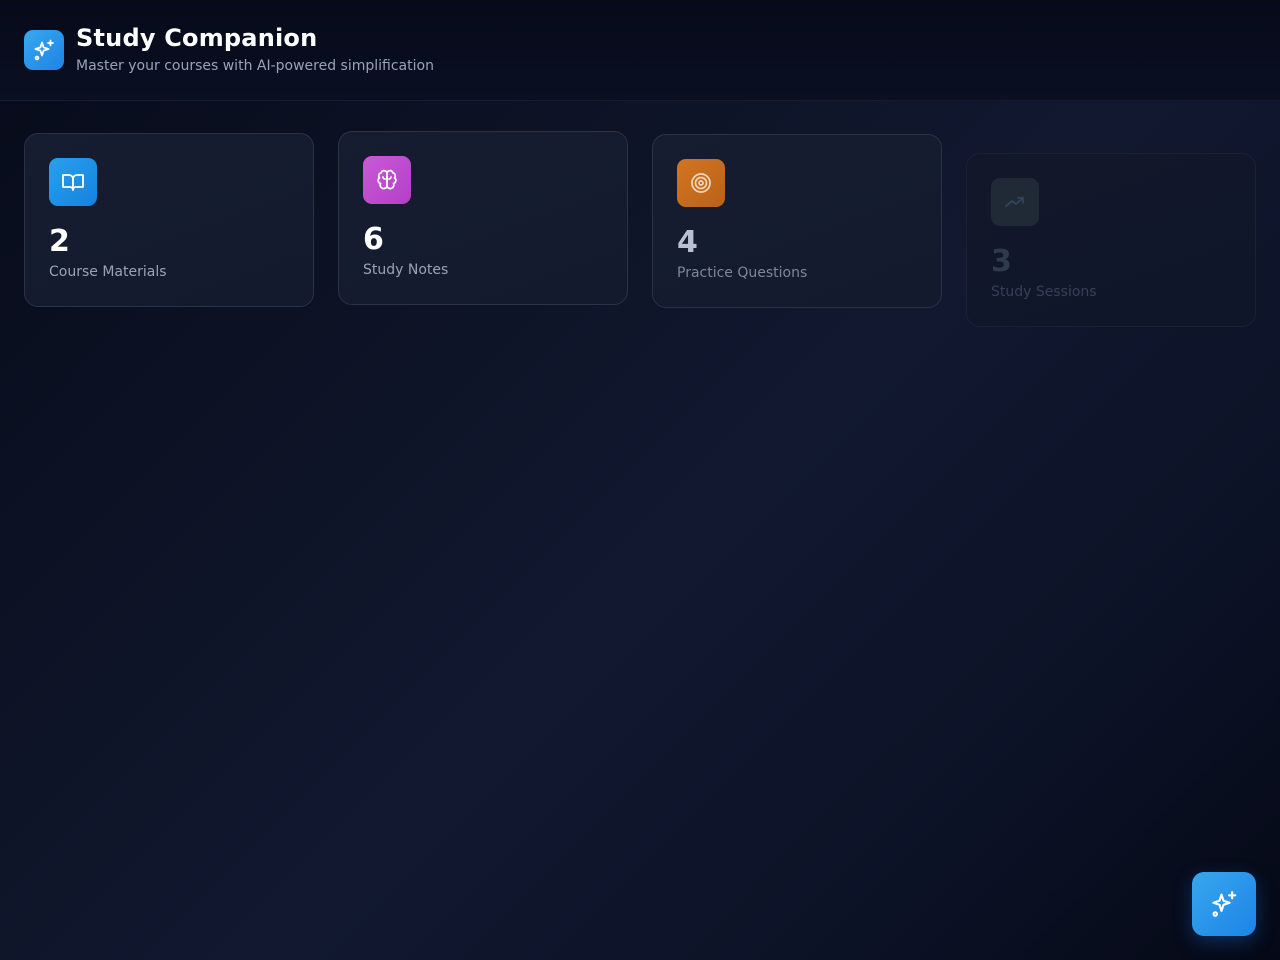 This screenshot has width=1280, height=960. I want to click on stat-label: Practice Questions, so click(742, 273).